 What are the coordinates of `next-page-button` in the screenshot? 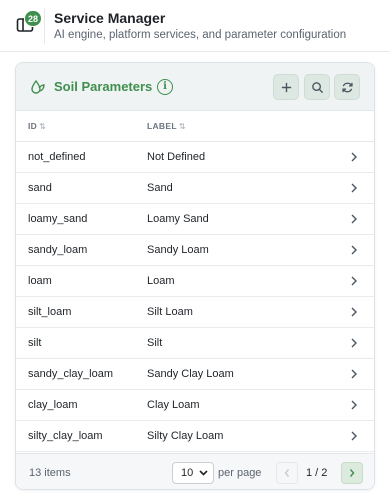 It's located at (352, 473).